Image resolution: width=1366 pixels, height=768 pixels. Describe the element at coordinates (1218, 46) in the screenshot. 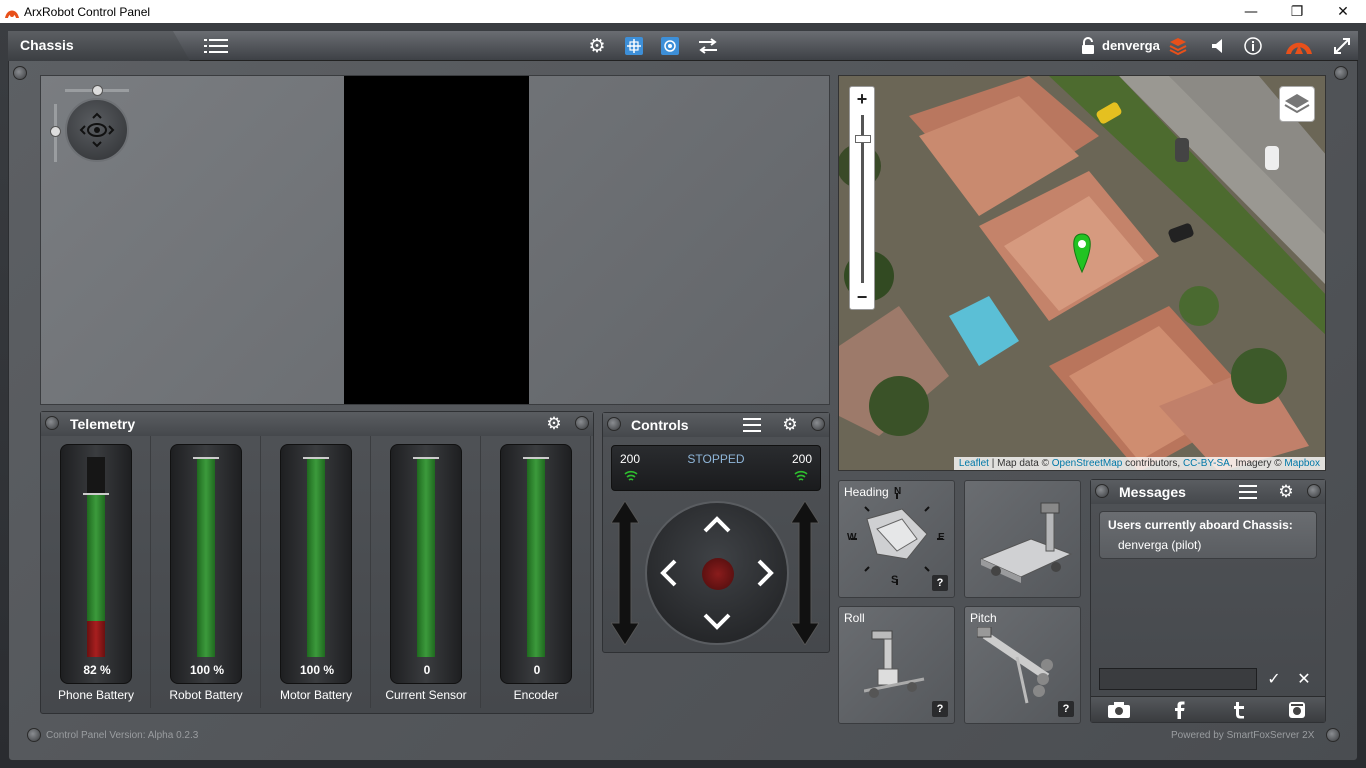

I see `speaker-icon` at that location.